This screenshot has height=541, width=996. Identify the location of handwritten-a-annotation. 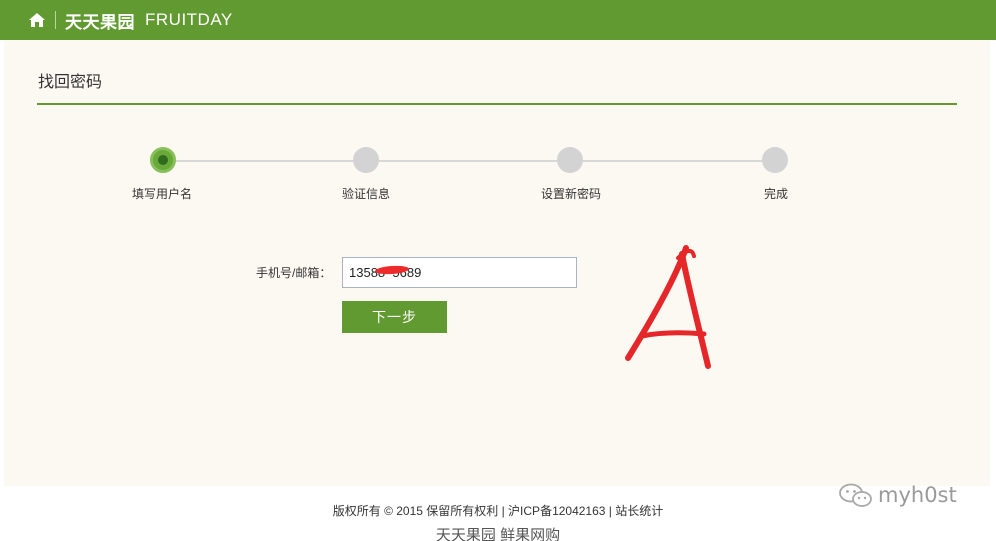
(668, 307).